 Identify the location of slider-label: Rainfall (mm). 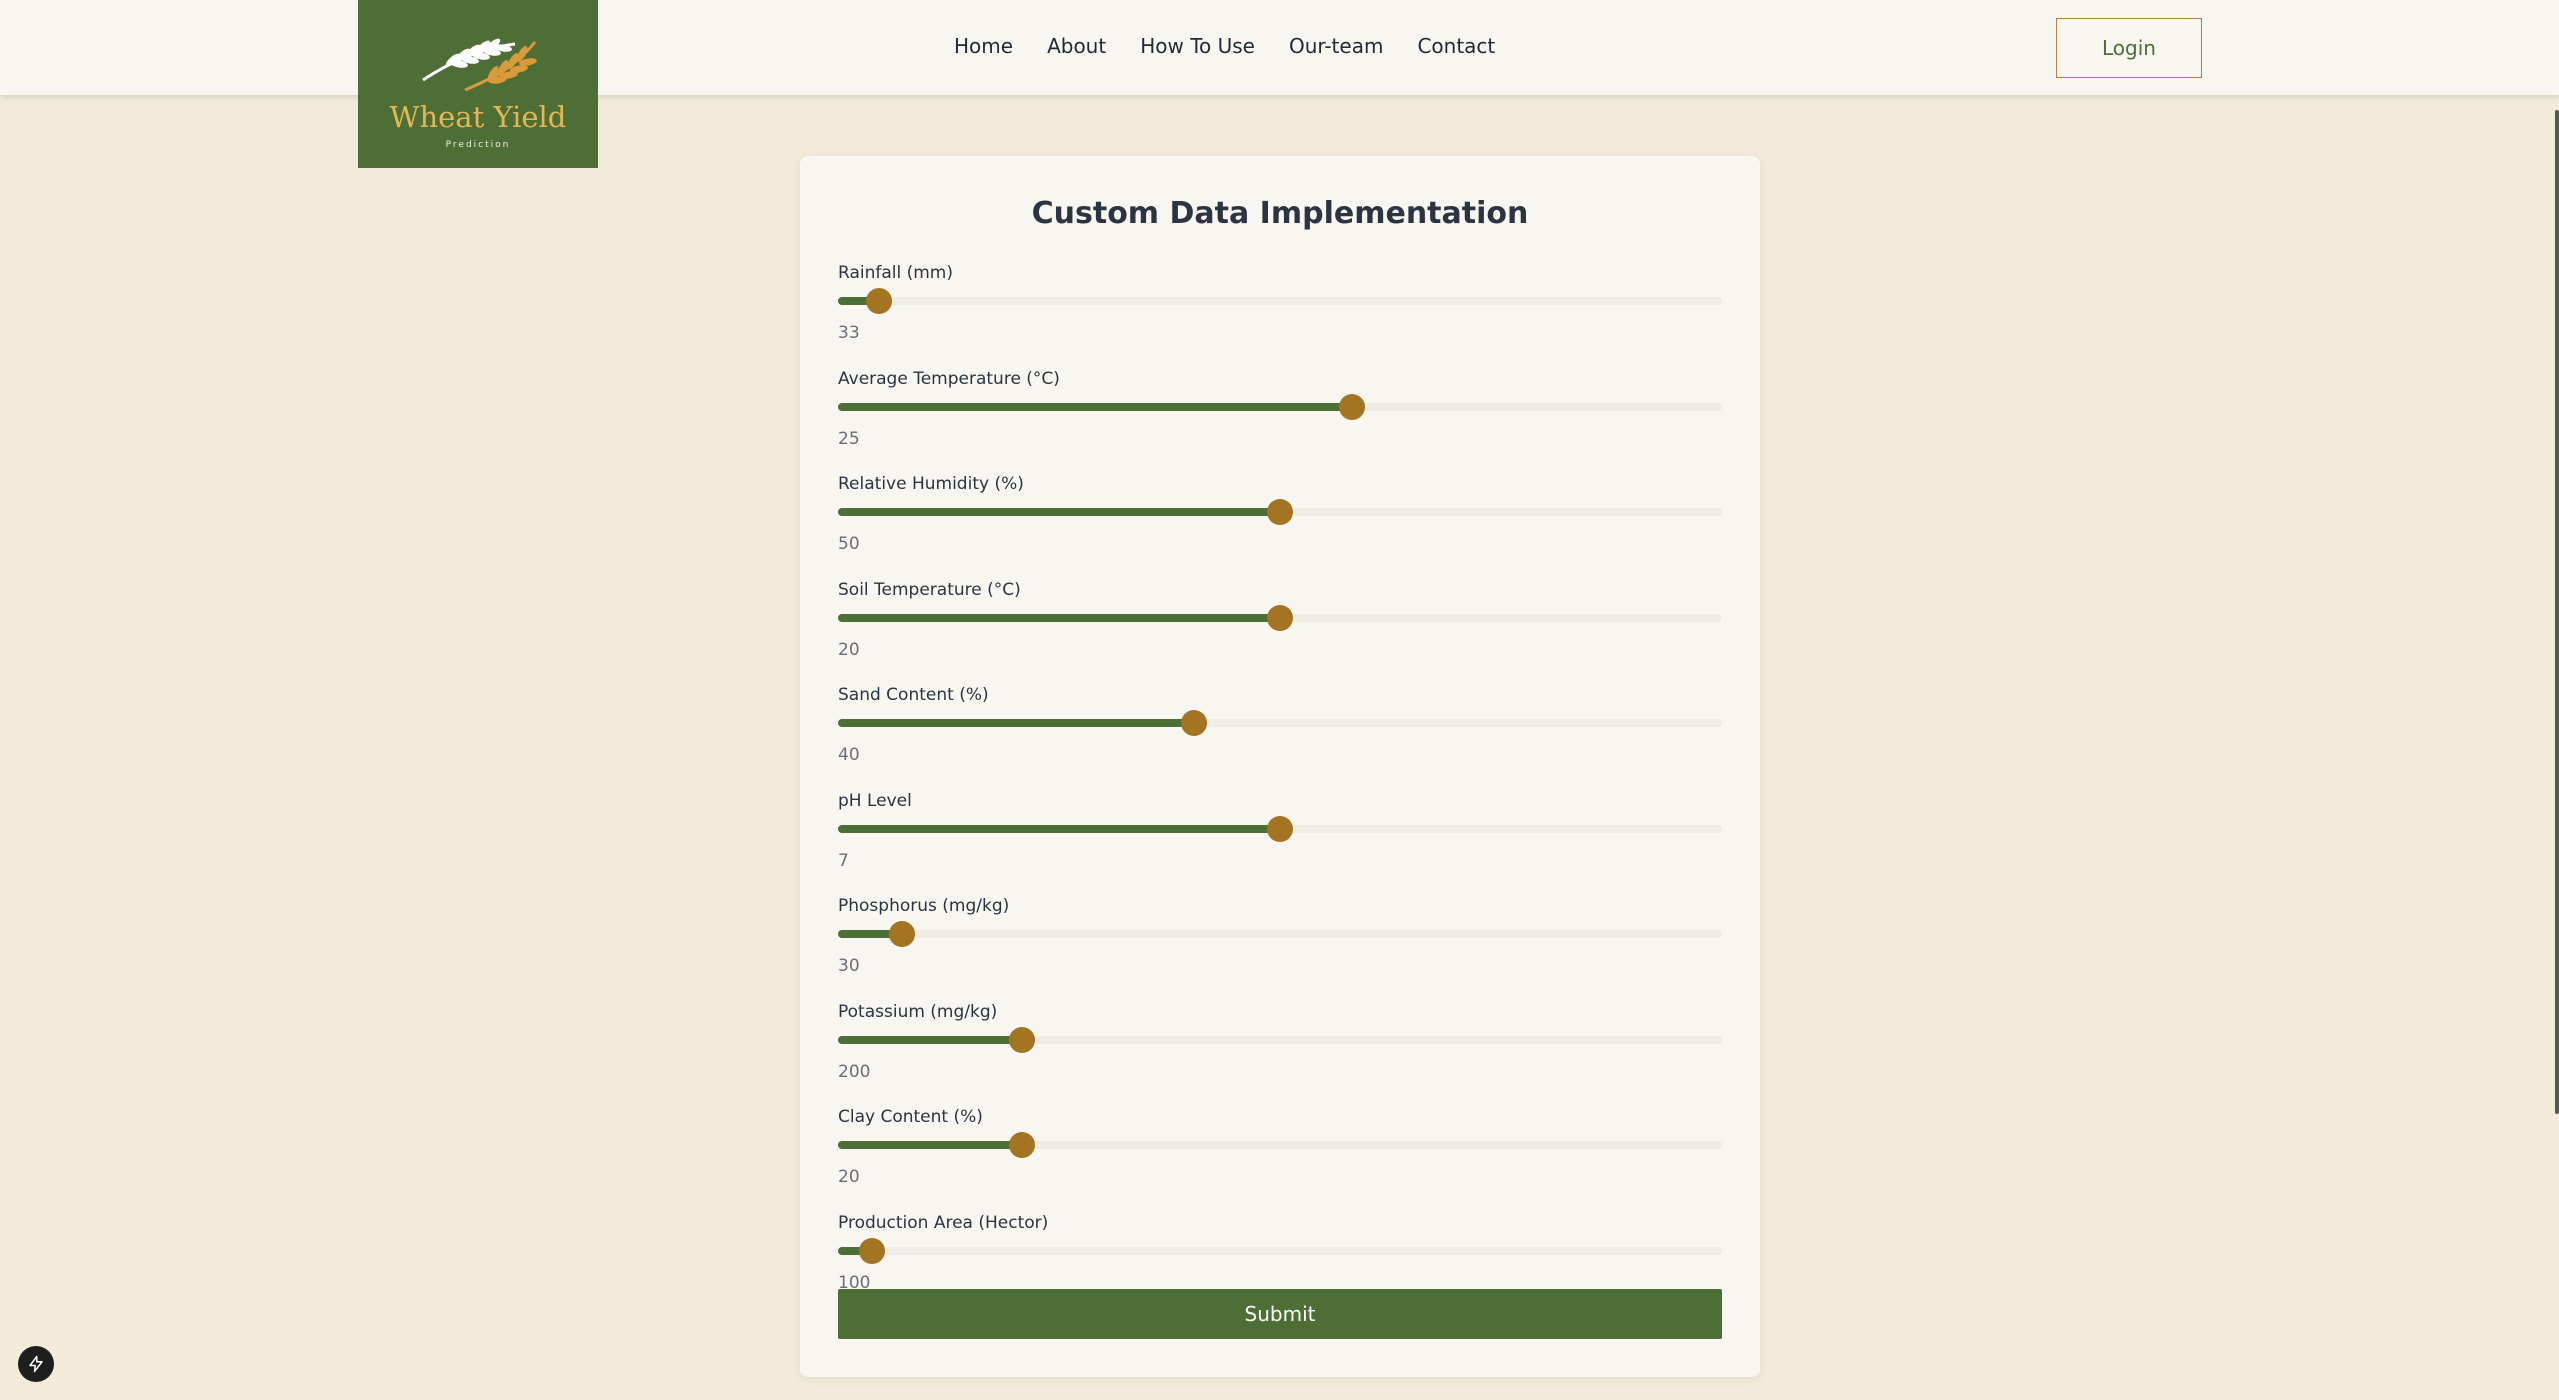
(895, 273).